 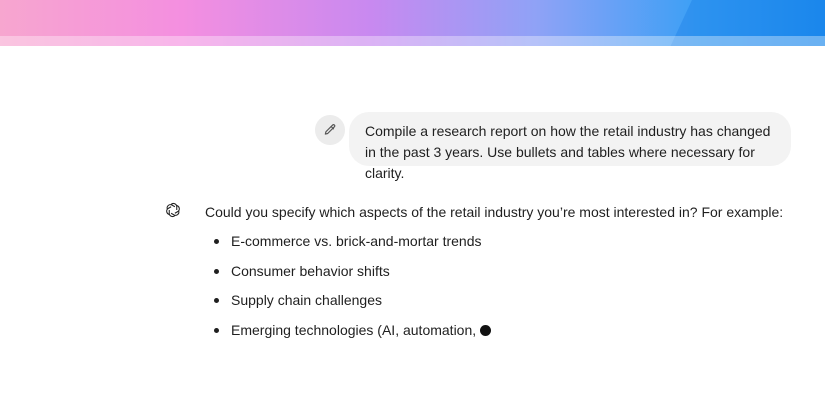 I want to click on bullet-text: Emerging technologies (AI, automation,, so click(x=354, y=329).